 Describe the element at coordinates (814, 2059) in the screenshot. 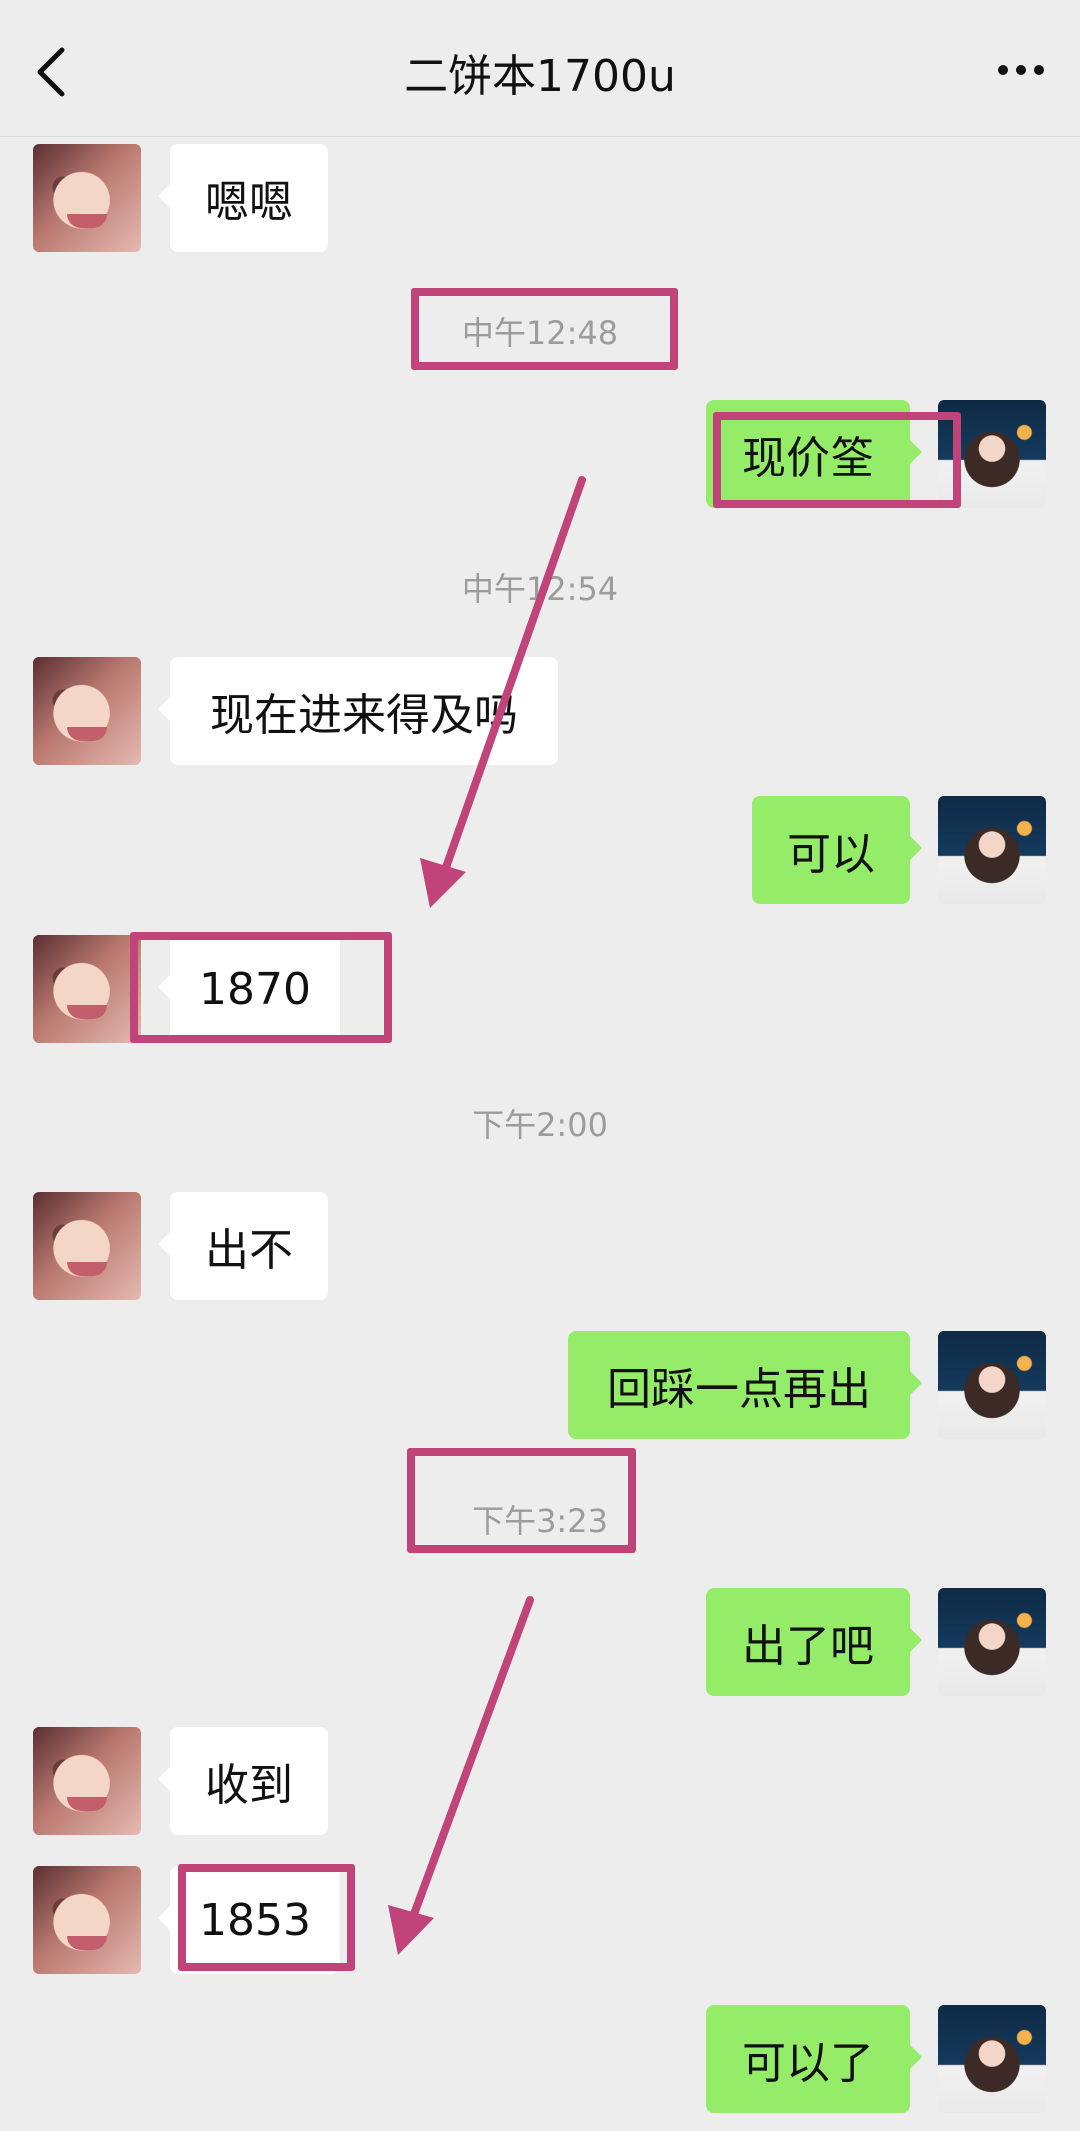

I see `message-bubble: 可以了` at that location.